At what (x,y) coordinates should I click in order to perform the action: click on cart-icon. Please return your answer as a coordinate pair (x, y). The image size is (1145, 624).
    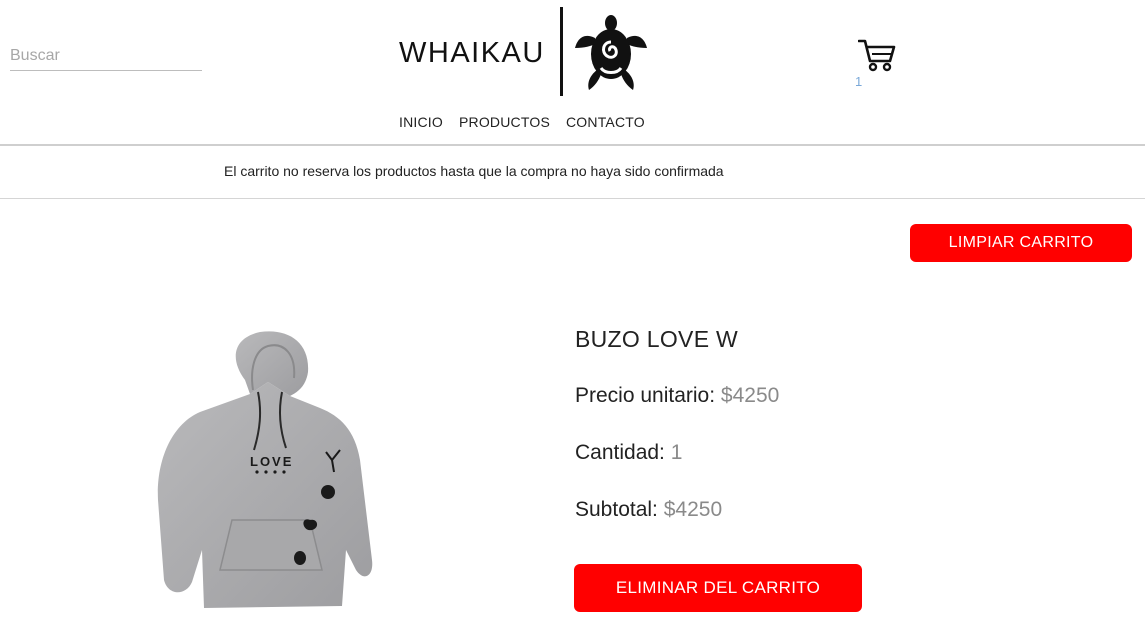
    Looking at the image, I should click on (877, 55).